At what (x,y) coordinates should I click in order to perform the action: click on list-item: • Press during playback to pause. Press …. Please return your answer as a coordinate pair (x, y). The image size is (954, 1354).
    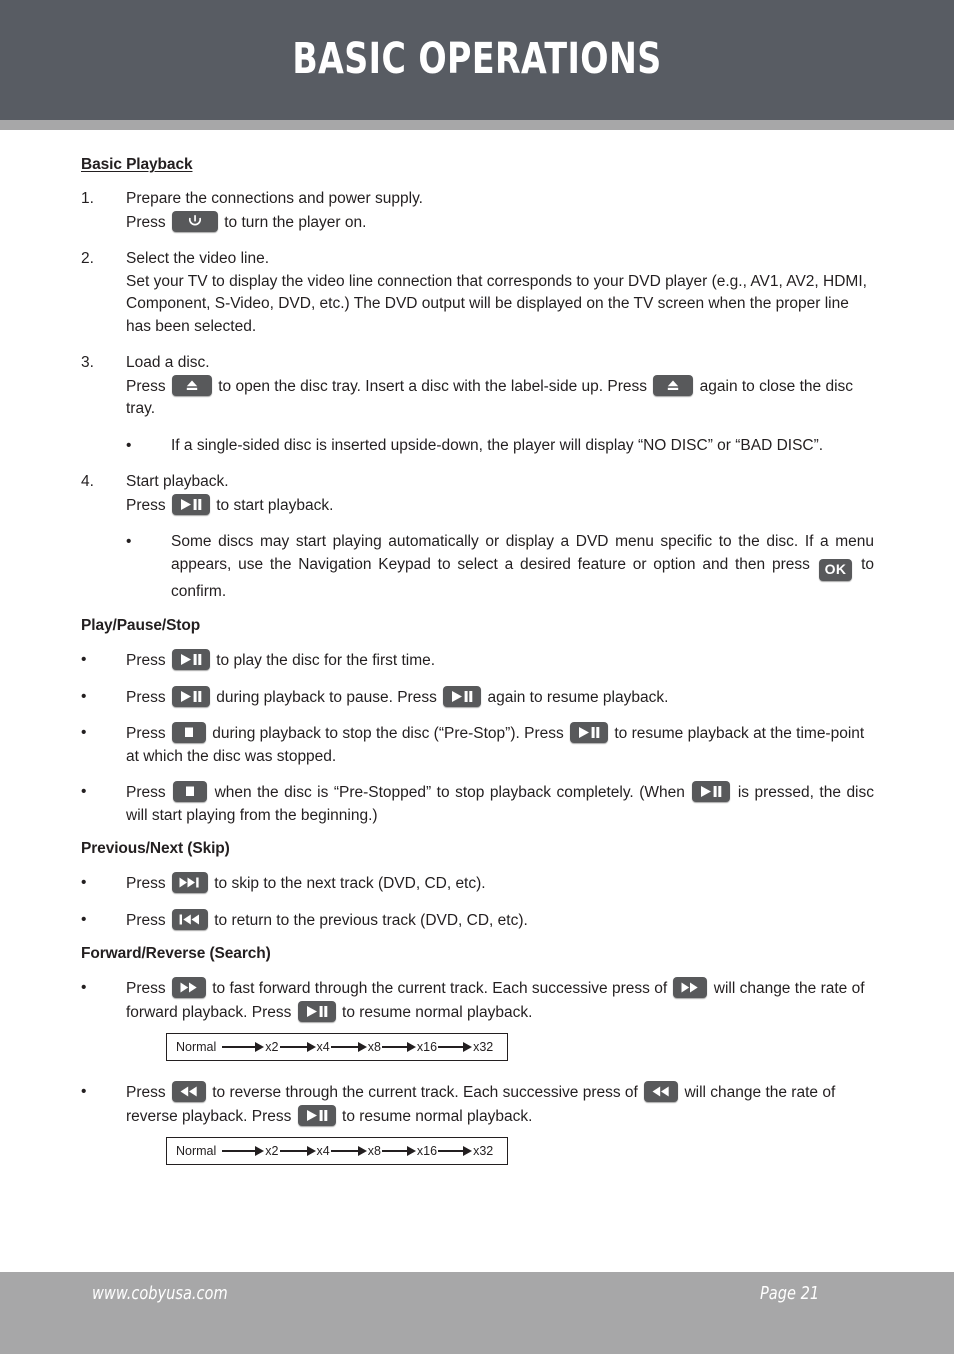
    Looking at the image, I should click on (477, 697).